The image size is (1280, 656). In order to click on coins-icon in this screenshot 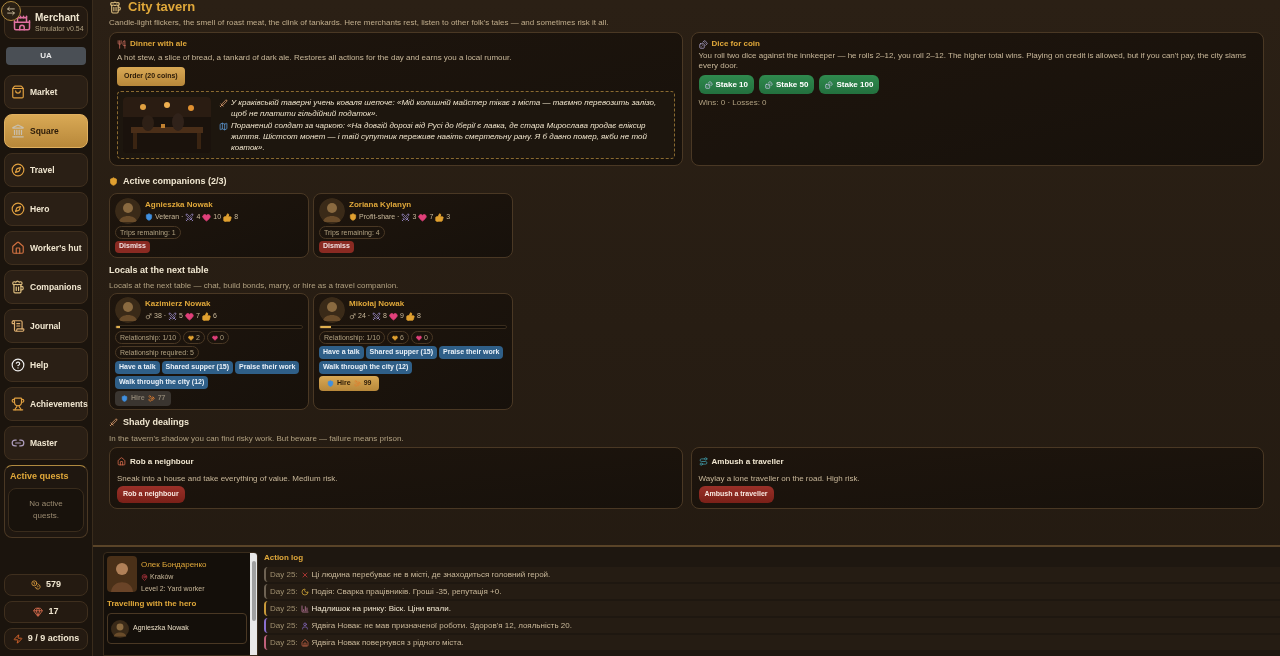, I will do `click(36, 585)`.